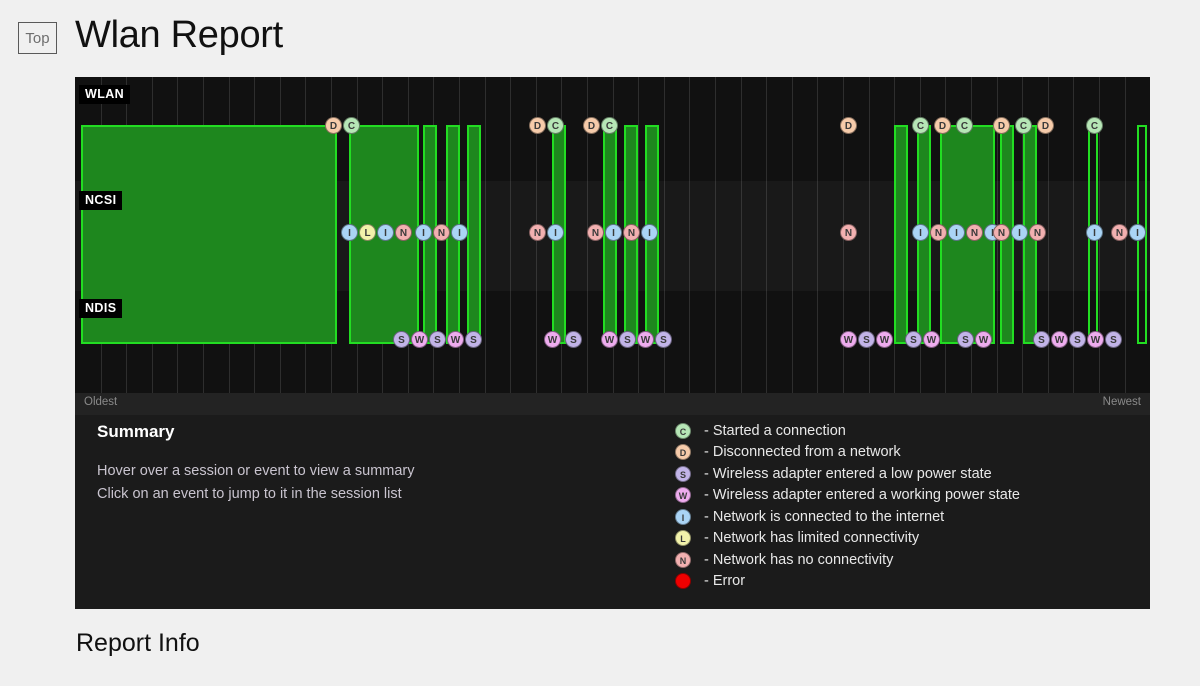 The height and width of the screenshot is (686, 1200). What do you see at coordinates (612, 404) in the screenshot?
I see `timeline-axis-strip: Oldest Newest` at bounding box center [612, 404].